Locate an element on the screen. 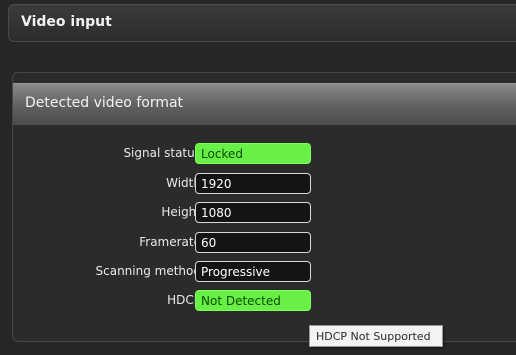  row-scanning-method: Scanning method Progressive is located at coordinates (264, 272).